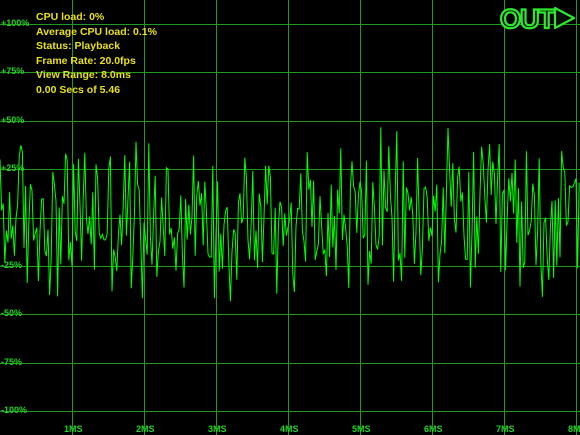 The width and height of the screenshot is (580, 435). I want to click on y-tick-label: +75%, so click(13, 71).